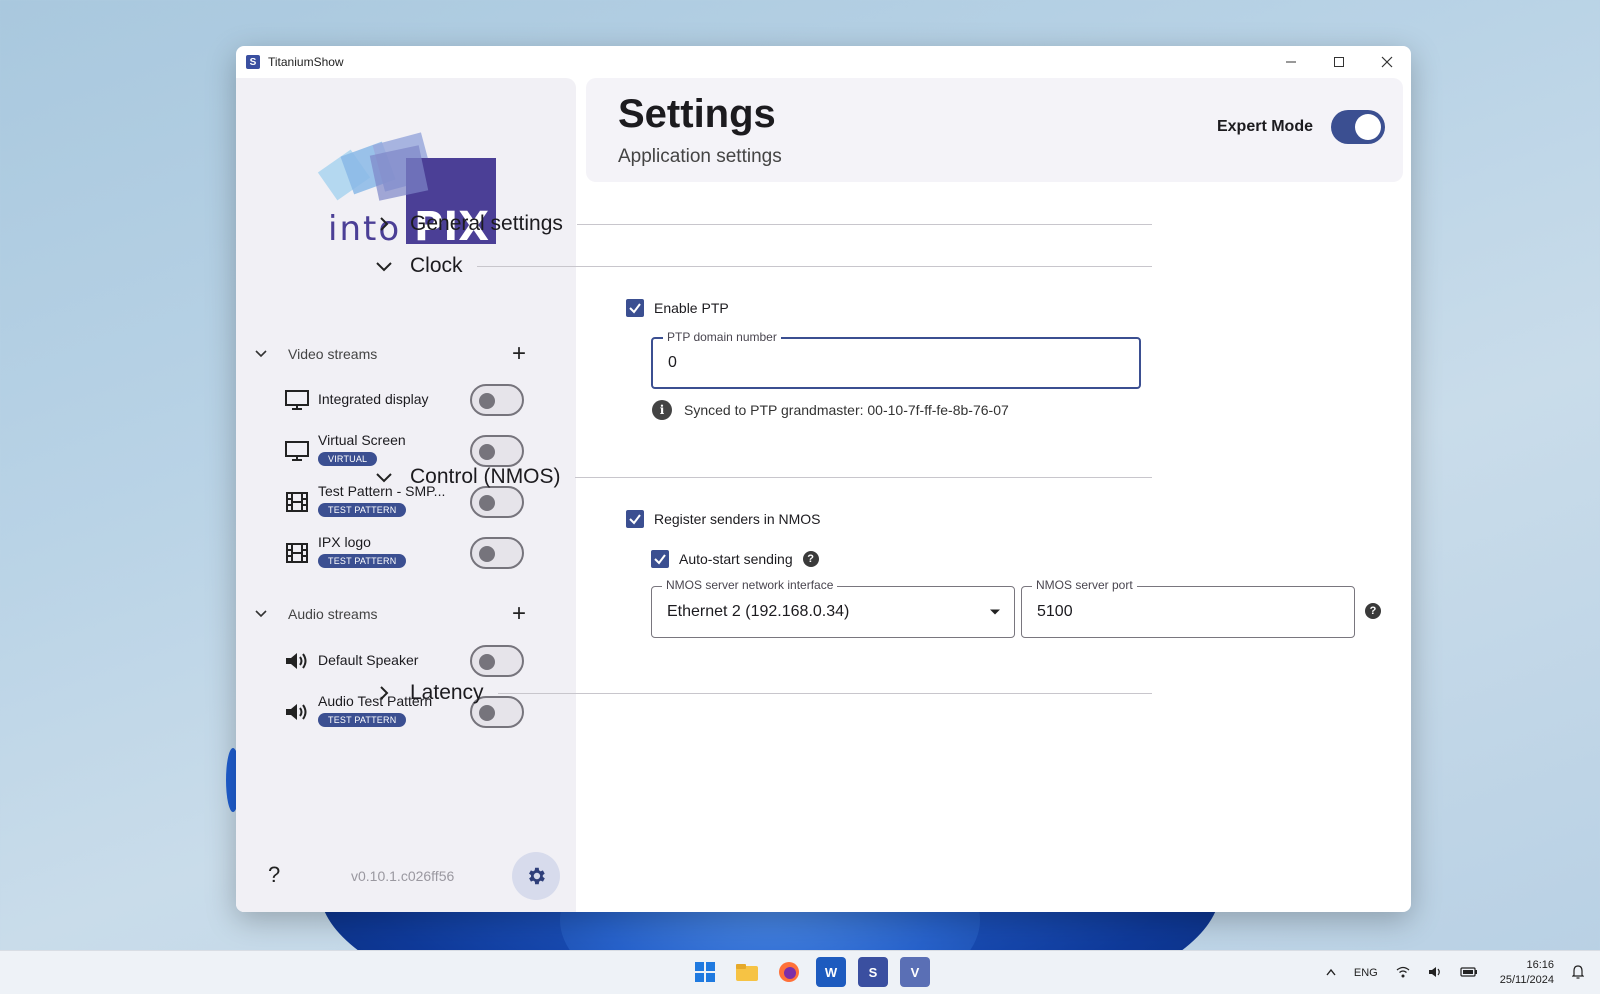 This screenshot has height=994, width=1600. Describe the element at coordinates (1526, 980) in the screenshot. I see `clock-date: 25/11/2024` at that location.